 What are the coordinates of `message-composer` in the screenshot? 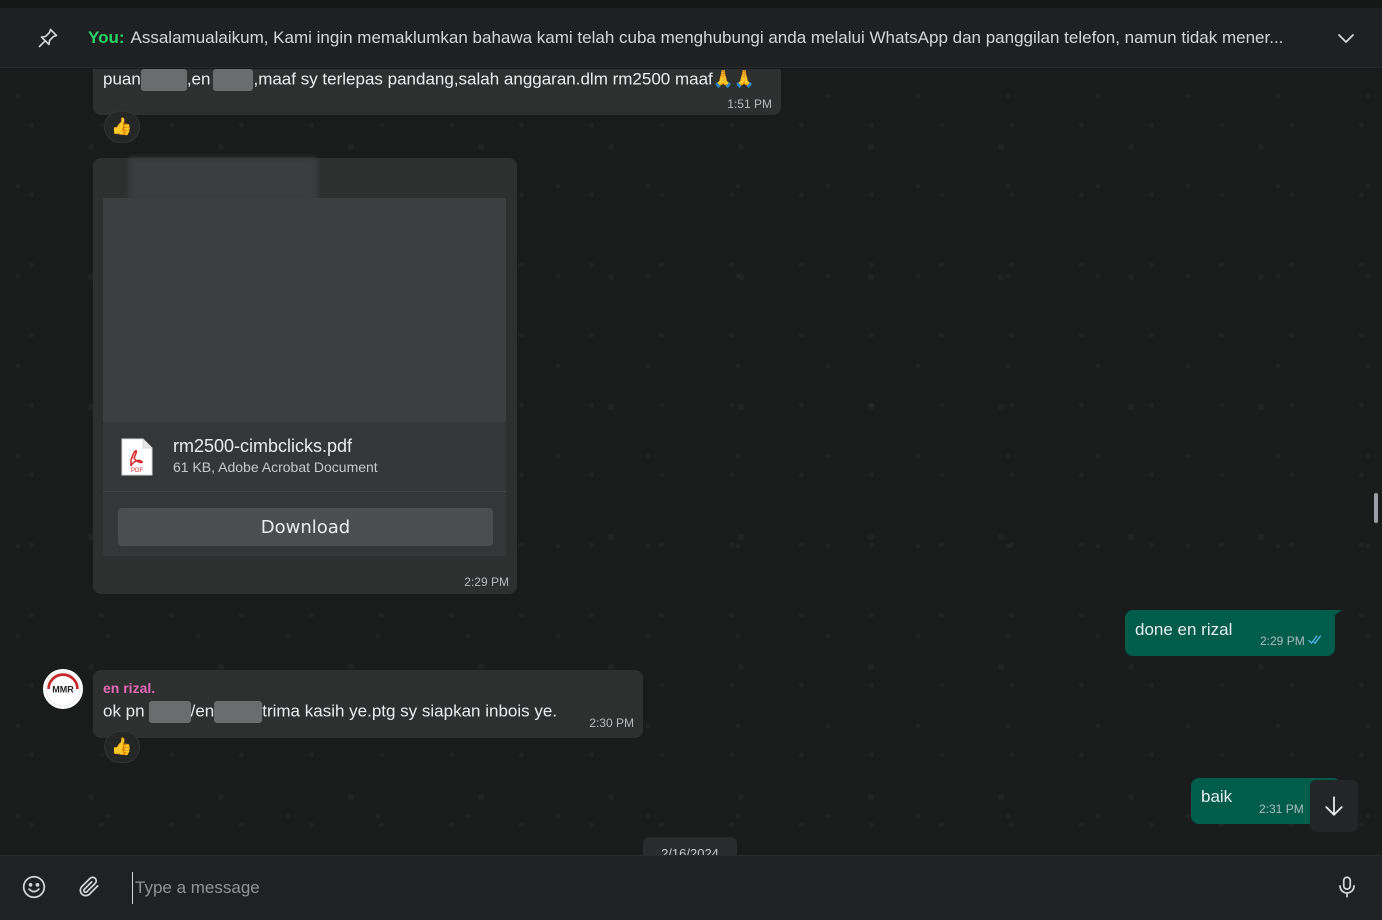 It's located at (691, 887).